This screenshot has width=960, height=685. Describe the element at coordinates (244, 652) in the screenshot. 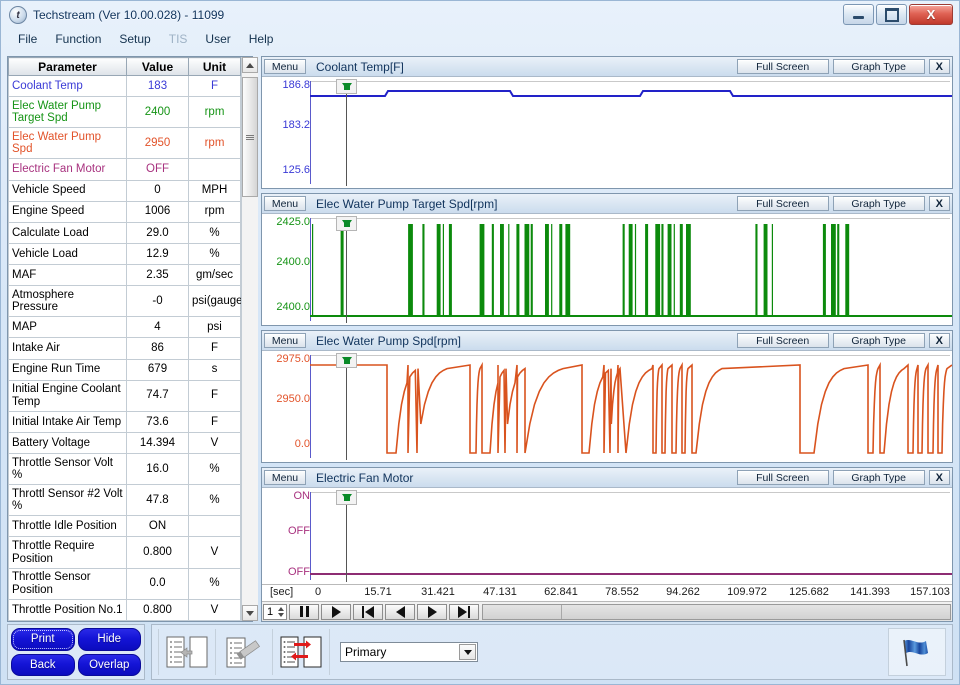

I see `edit-list-button` at that location.